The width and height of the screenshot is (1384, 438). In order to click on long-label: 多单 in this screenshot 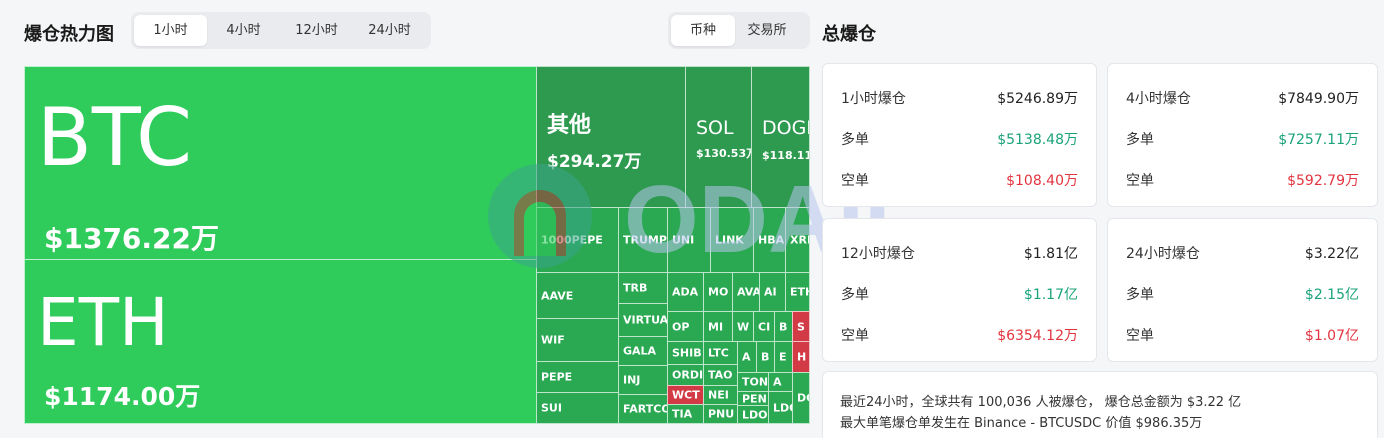, I will do `click(855, 140)`.